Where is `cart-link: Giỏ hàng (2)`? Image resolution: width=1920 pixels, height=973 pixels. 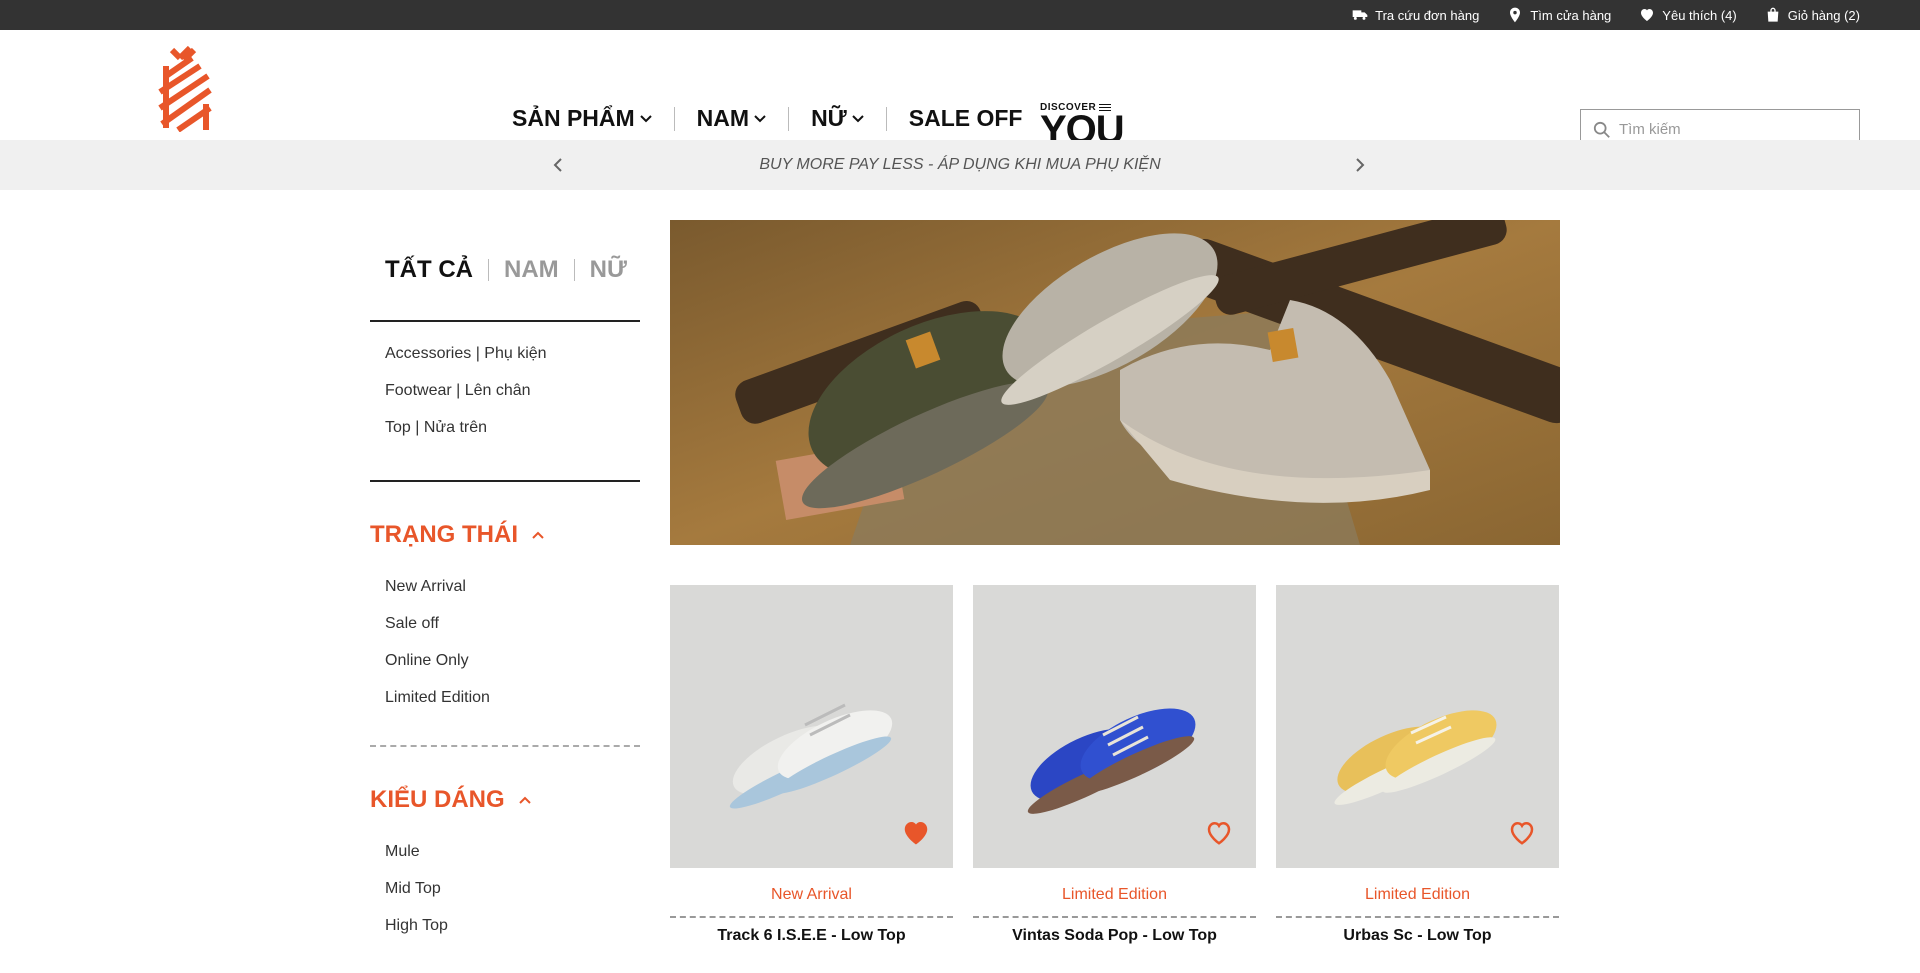
cart-link: Giỏ hàng (2) is located at coordinates (1812, 15).